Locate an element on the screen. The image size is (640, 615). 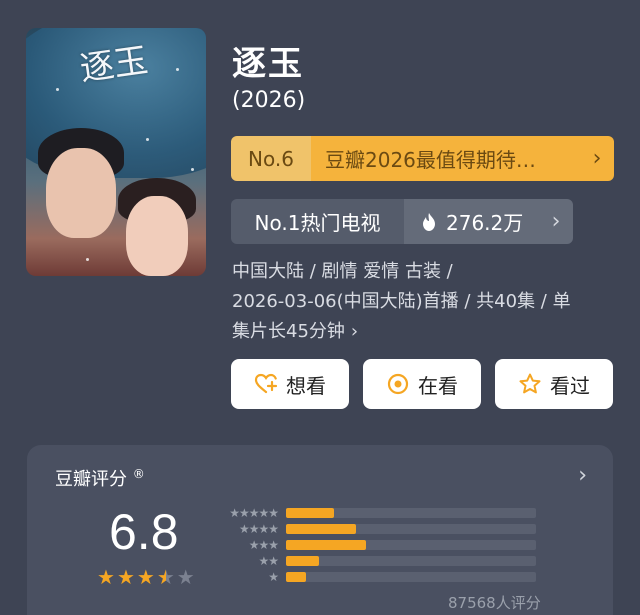
registered-mark: ® is located at coordinates (138, 474).